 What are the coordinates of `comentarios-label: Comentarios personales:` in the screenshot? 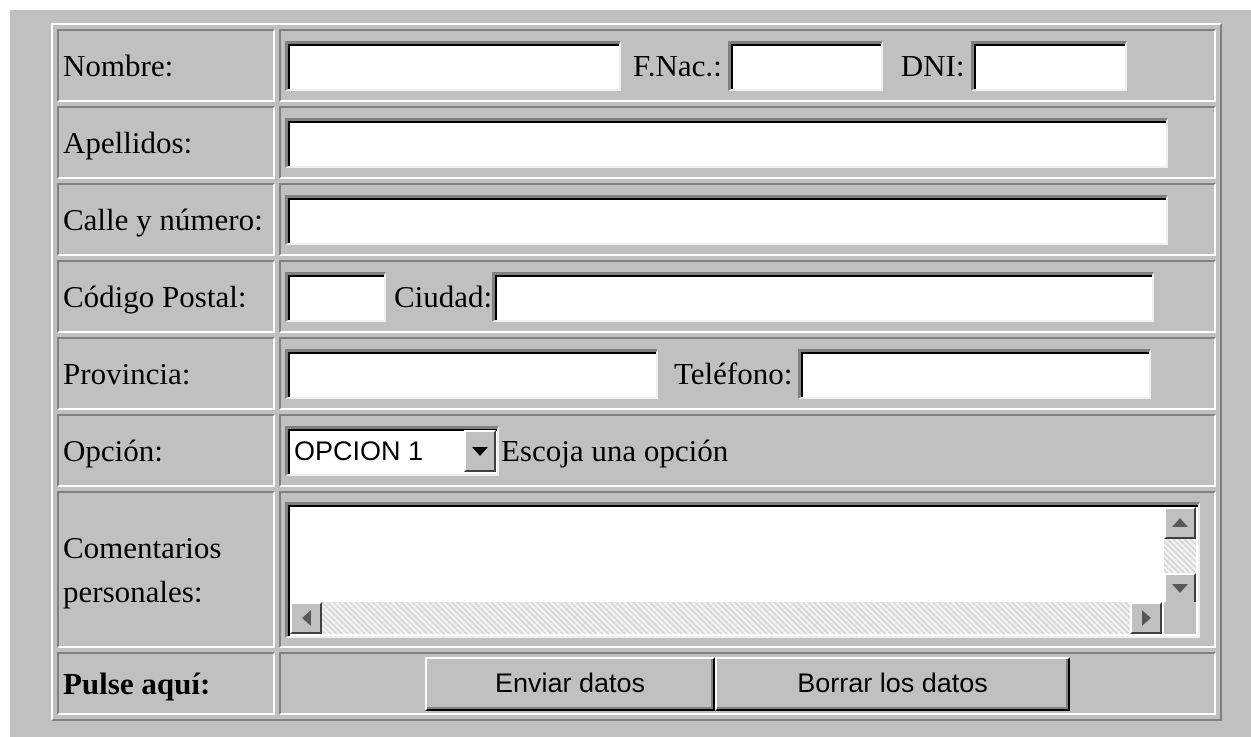 It's located at (166, 569).